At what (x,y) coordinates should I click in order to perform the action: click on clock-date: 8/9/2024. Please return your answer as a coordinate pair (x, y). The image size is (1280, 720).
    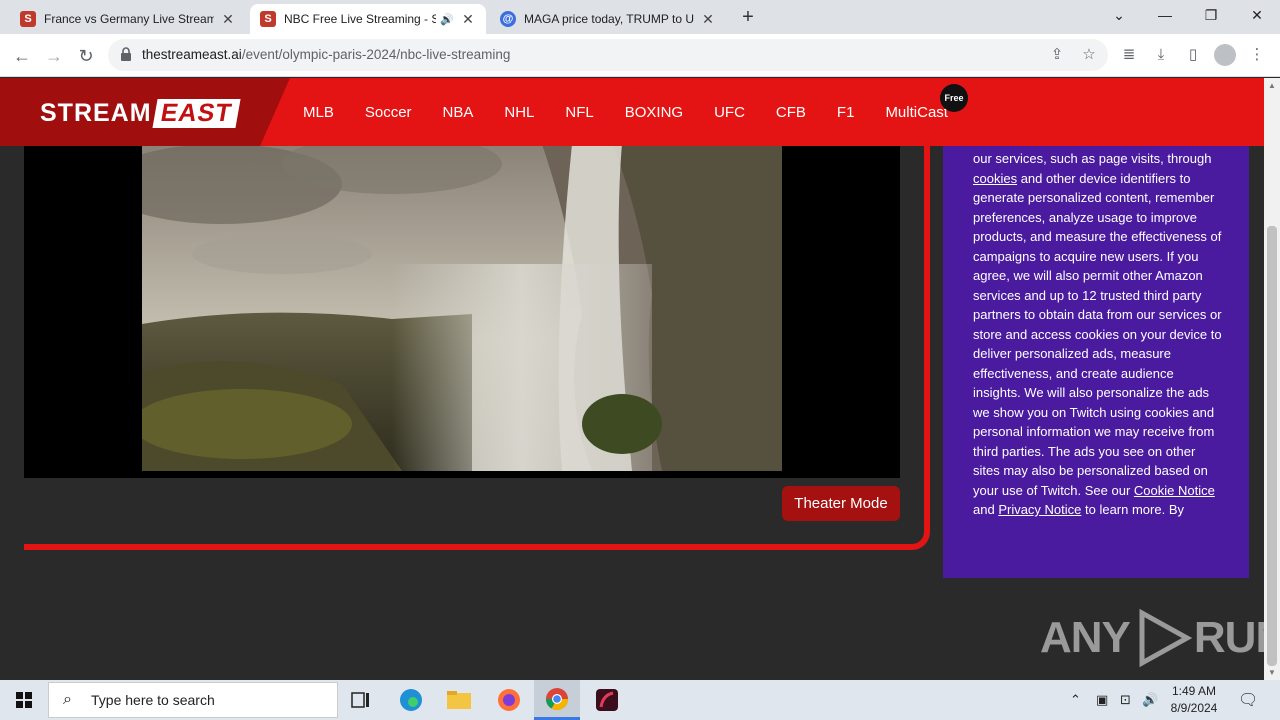
    Looking at the image, I should click on (1194, 708).